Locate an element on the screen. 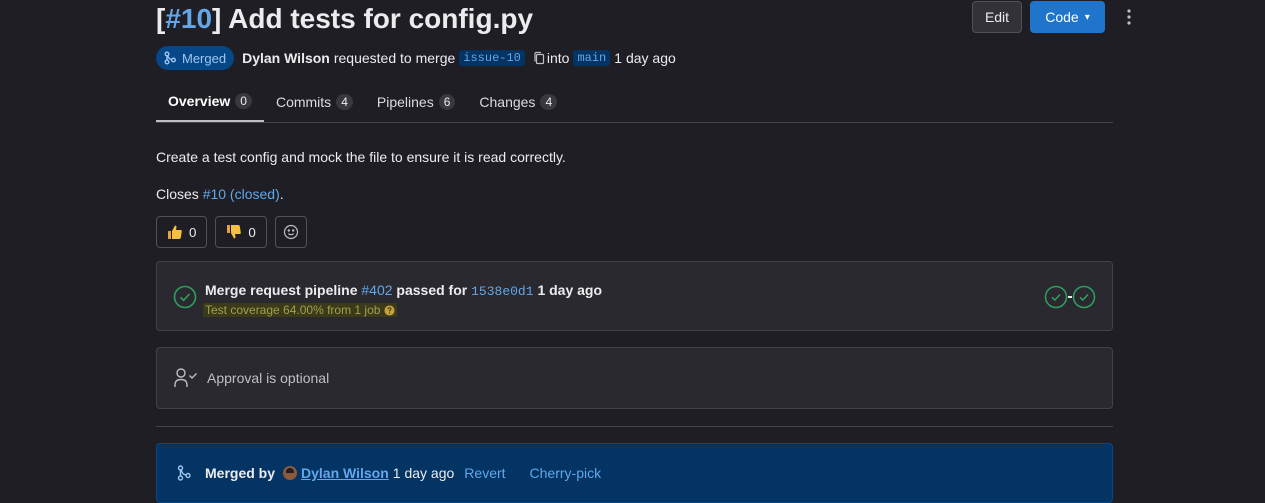 The image size is (1265, 503). tab-overview: Overview 0 is located at coordinates (210, 102).